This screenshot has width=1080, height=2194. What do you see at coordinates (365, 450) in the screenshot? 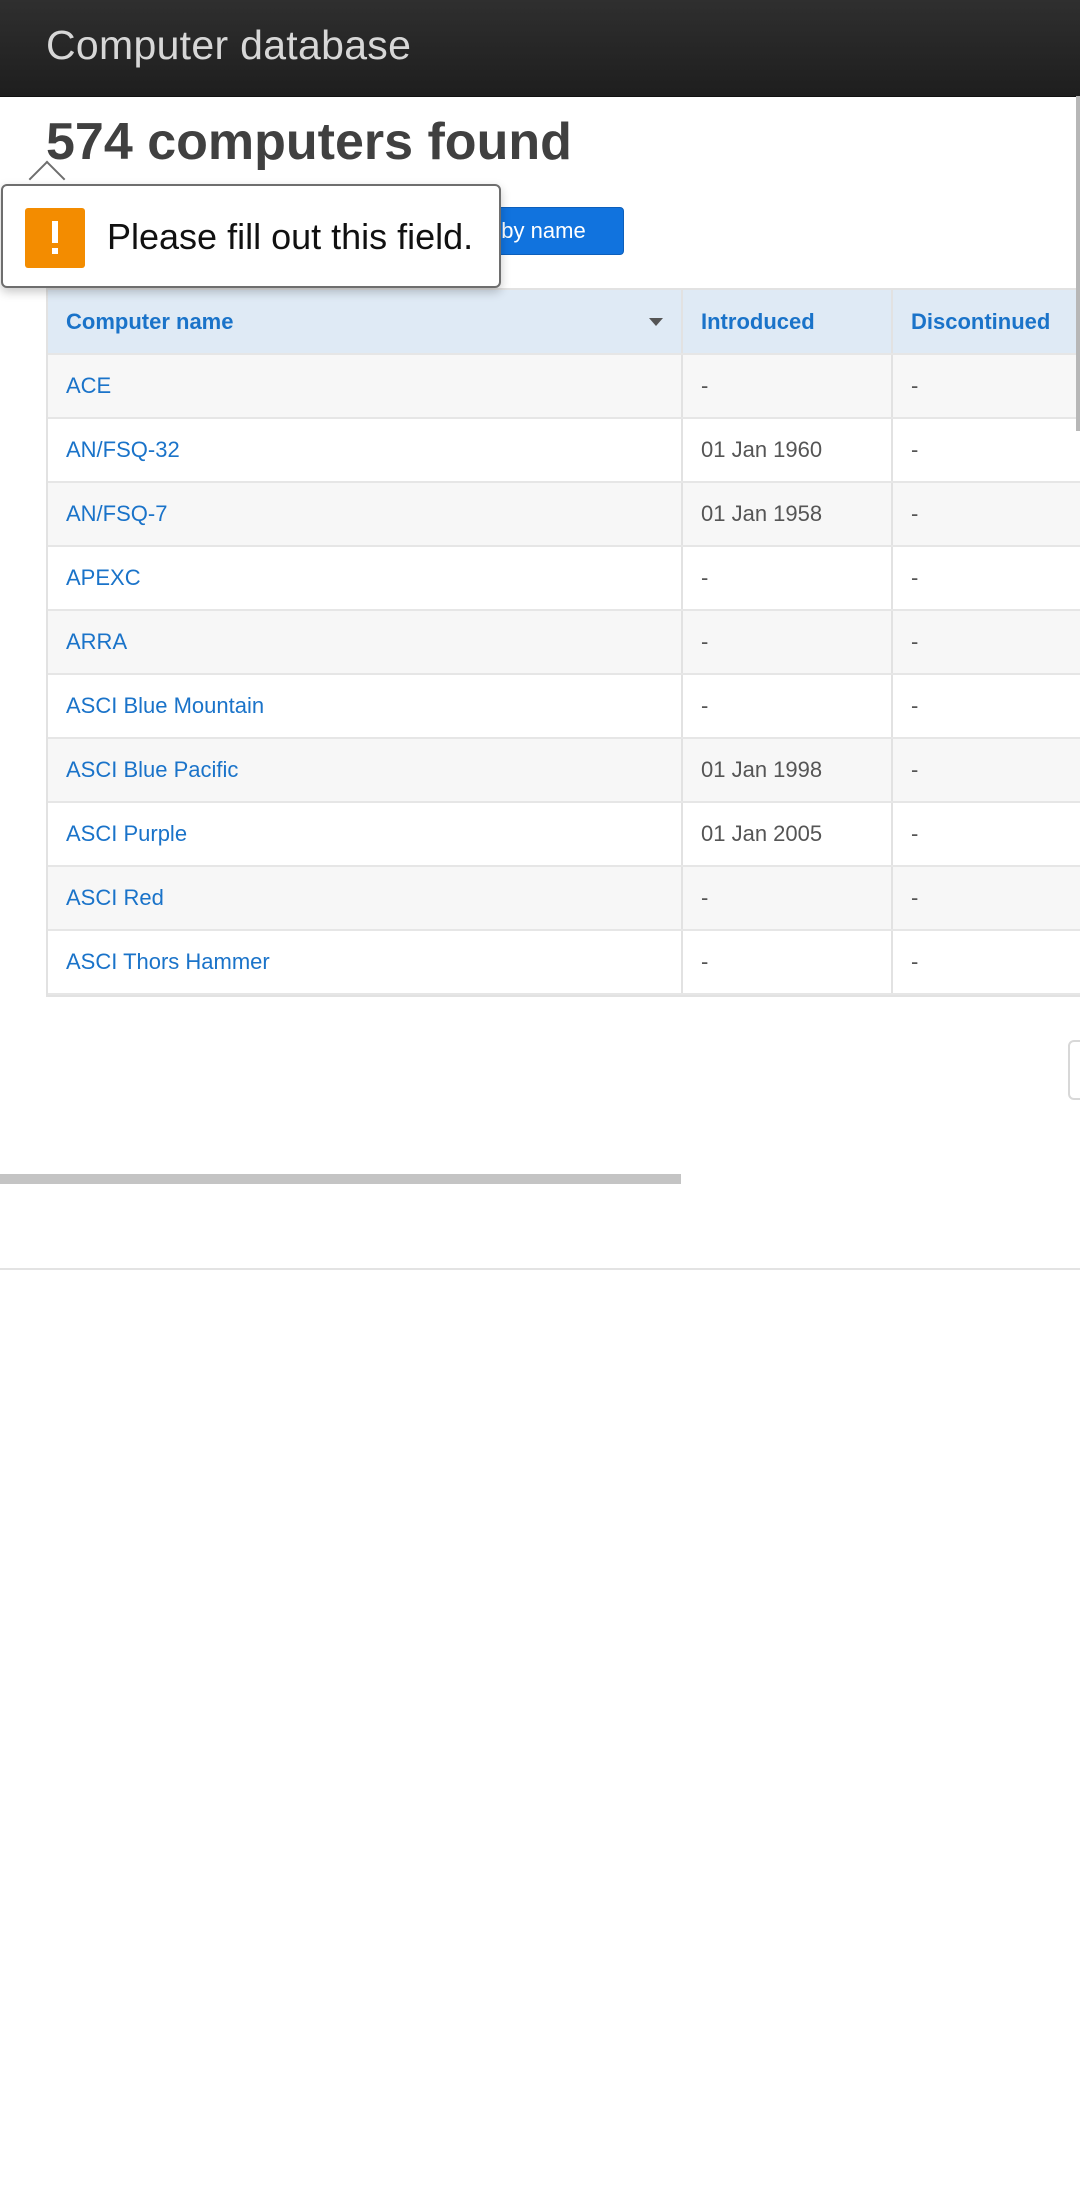
I see `computer-name-cell: AN/FSQ-32` at bounding box center [365, 450].